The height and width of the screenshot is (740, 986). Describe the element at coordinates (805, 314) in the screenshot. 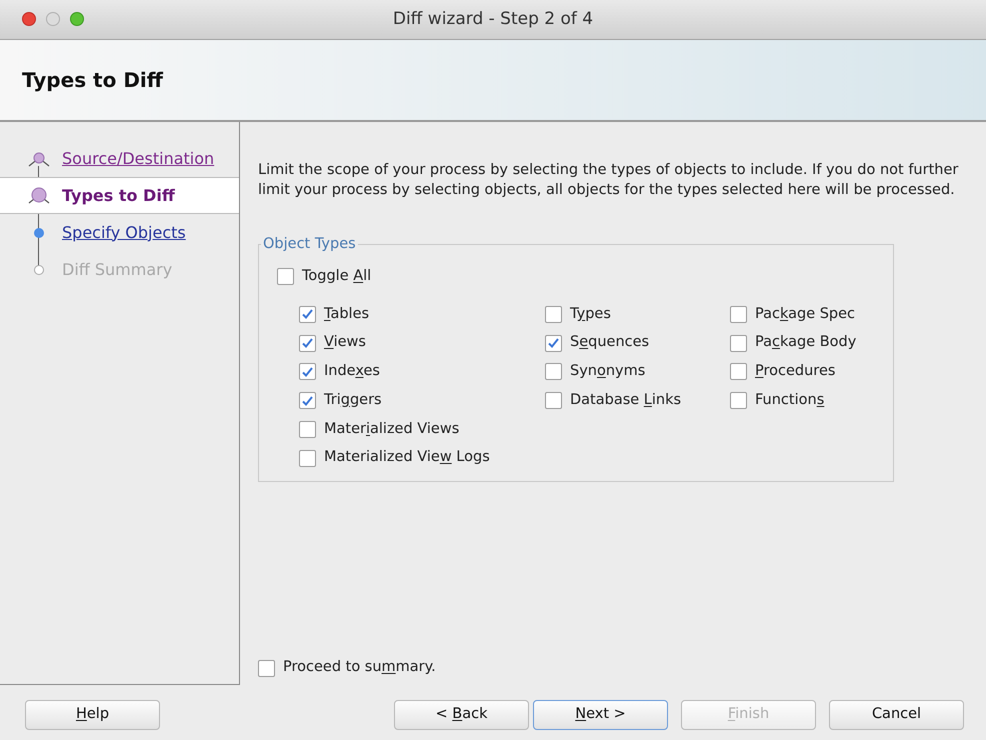

I see `checkbox-label: Package Spec` at that location.